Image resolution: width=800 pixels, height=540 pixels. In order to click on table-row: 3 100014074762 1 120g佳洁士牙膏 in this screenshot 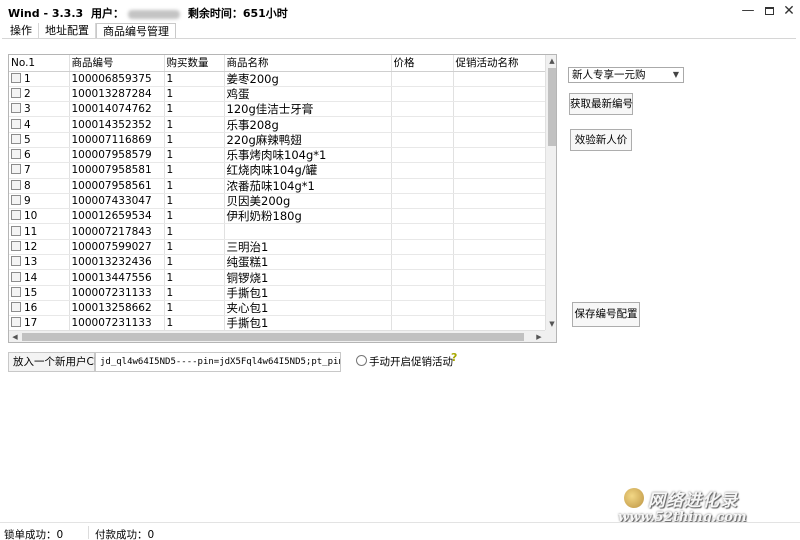, I will do `click(277, 109)`.